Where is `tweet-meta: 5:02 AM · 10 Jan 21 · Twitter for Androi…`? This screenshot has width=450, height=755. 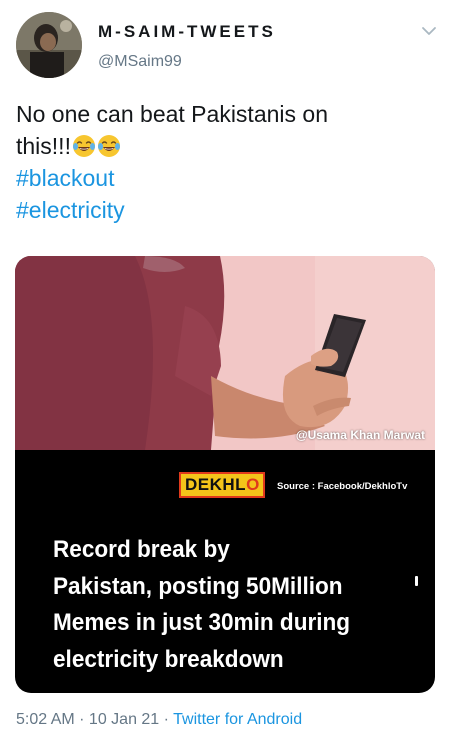
tweet-meta: 5:02 AM · 10 Jan 21 · Twitter for Androi… is located at coordinates (159, 720).